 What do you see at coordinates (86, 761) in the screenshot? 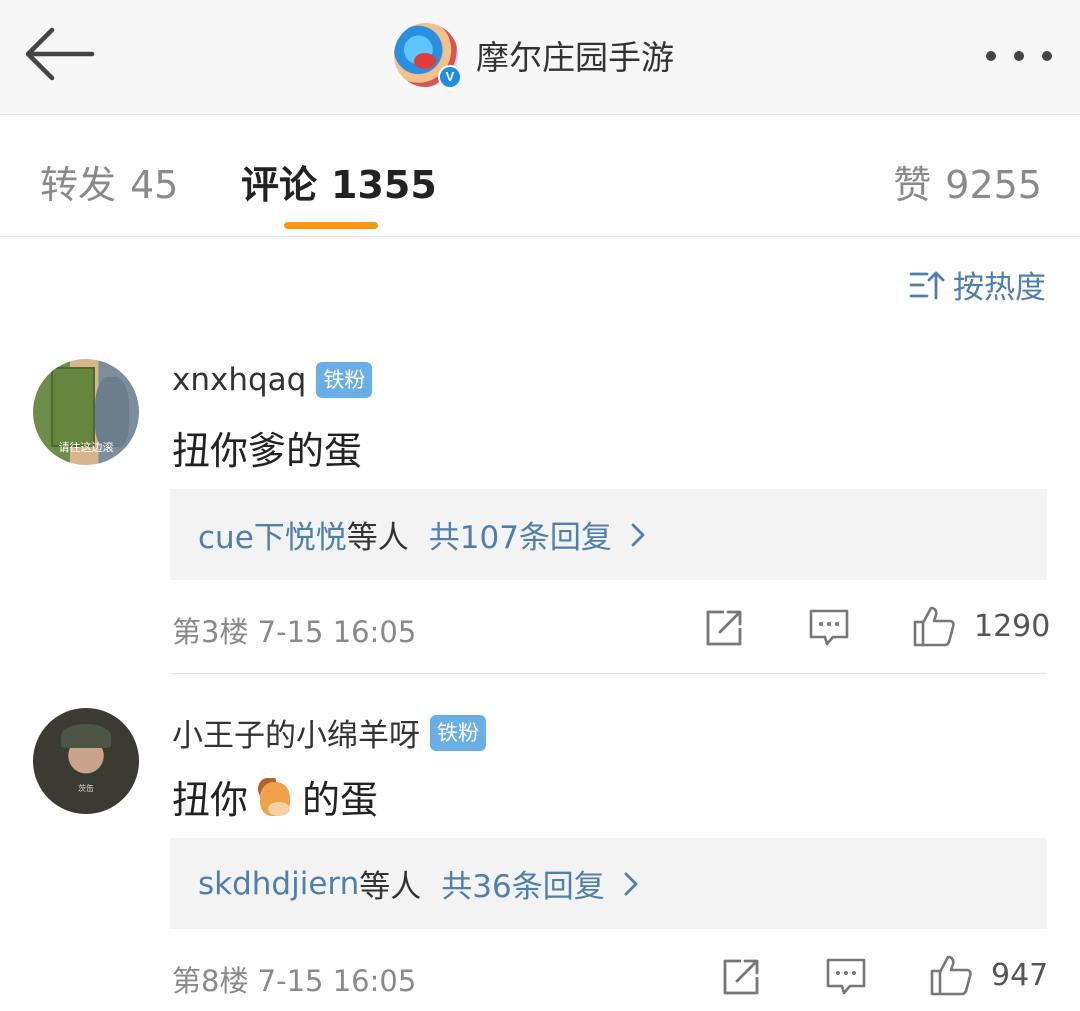
I see `user-avatar: 茨缶` at bounding box center [86, 761].